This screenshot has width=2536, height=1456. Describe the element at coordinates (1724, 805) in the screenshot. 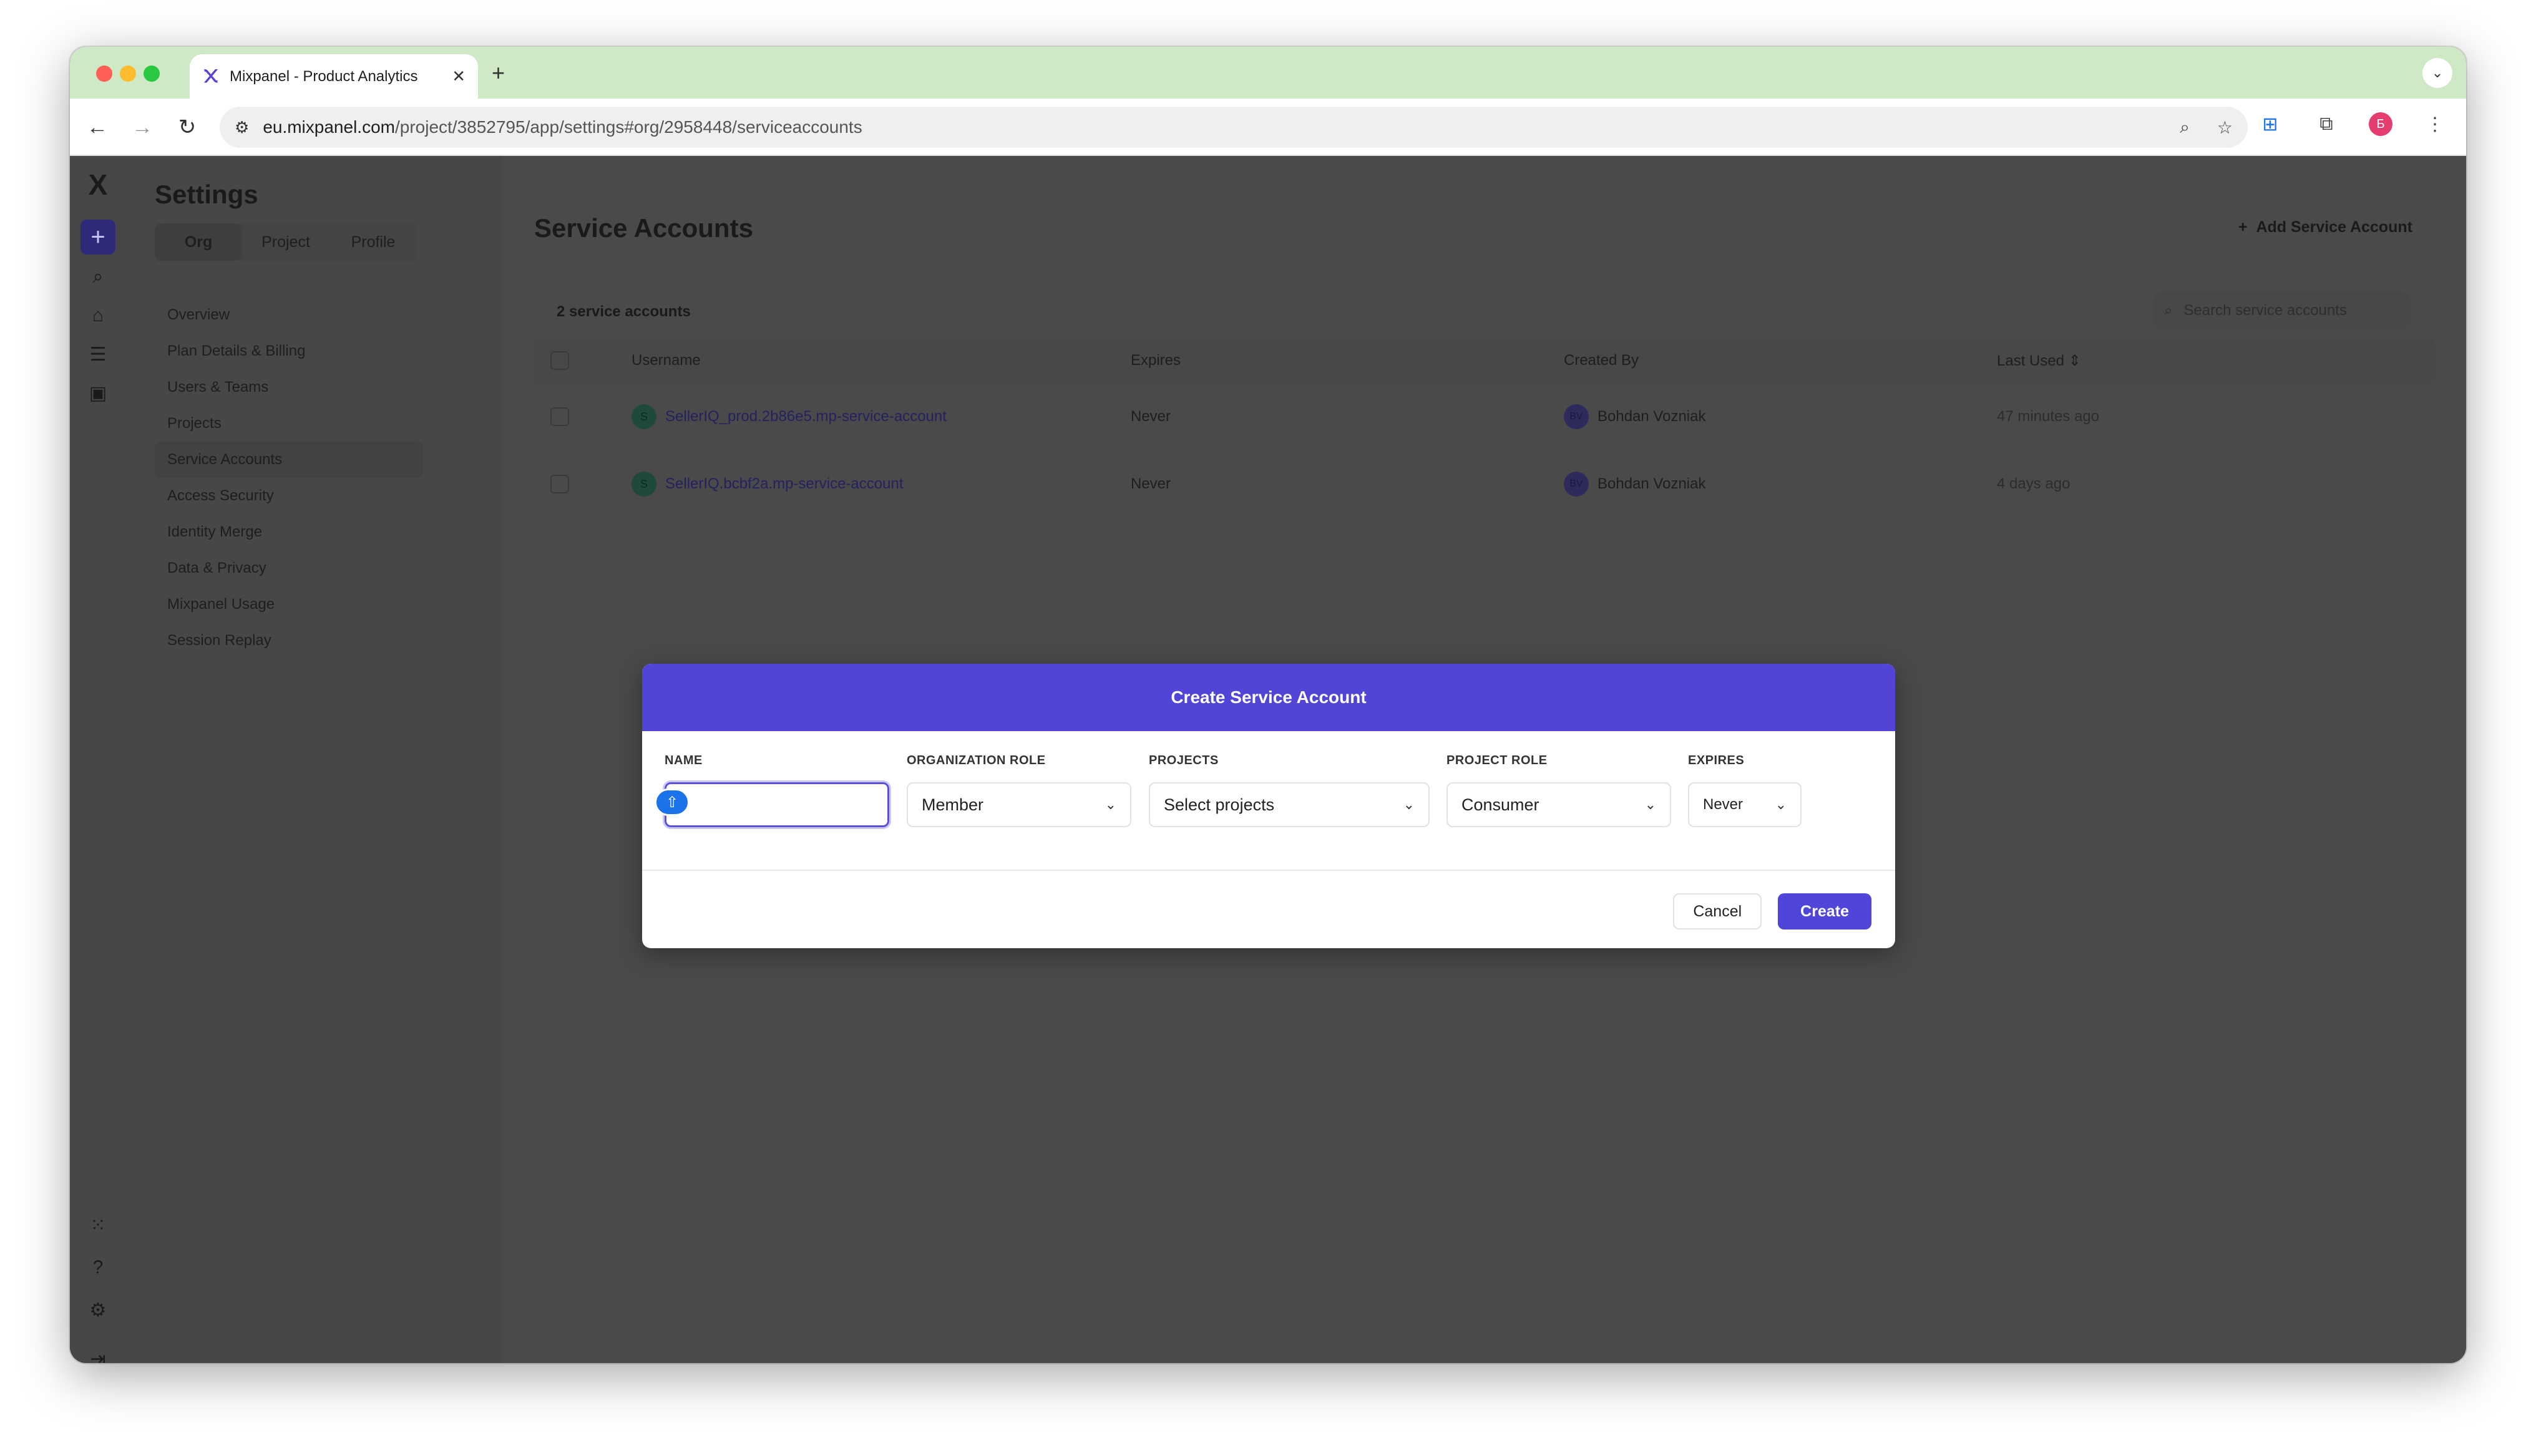

I see `expires-value: Never` at that location.